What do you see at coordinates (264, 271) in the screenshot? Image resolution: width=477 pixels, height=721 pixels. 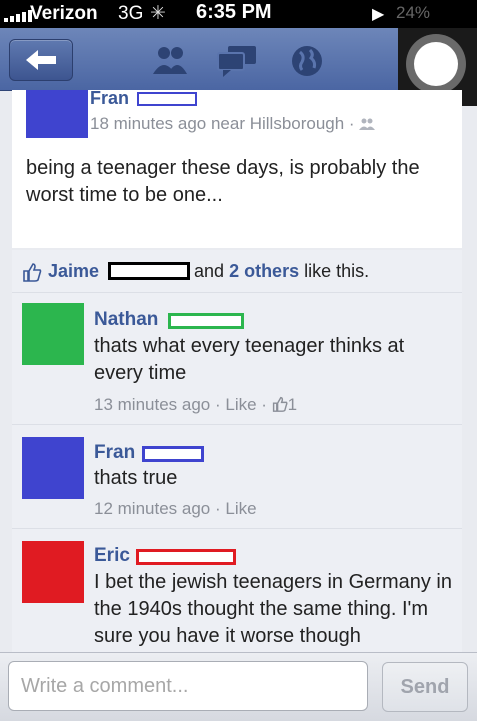 I see `likes-others-link: 2 others` at bounding box center [264, 271].